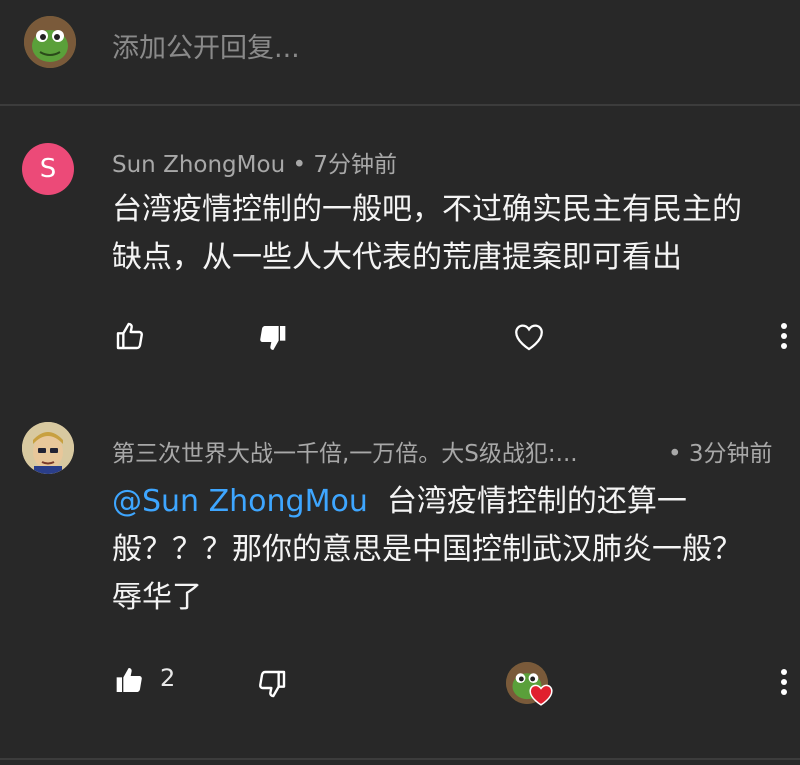 The width and height of the screenshot is (800, 765). I want to click on comment-text-line: 缺点，从一些人大代表的荒唐提案即可看出, so click(397, 257).